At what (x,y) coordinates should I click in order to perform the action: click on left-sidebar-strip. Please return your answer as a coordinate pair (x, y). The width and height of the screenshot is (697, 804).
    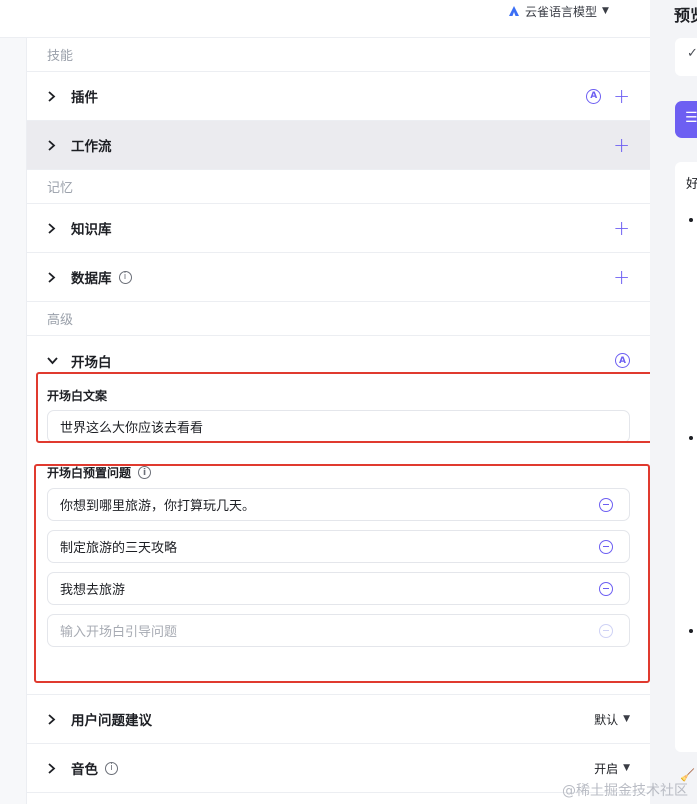
    Looking at the image, I should click on (13, 402).